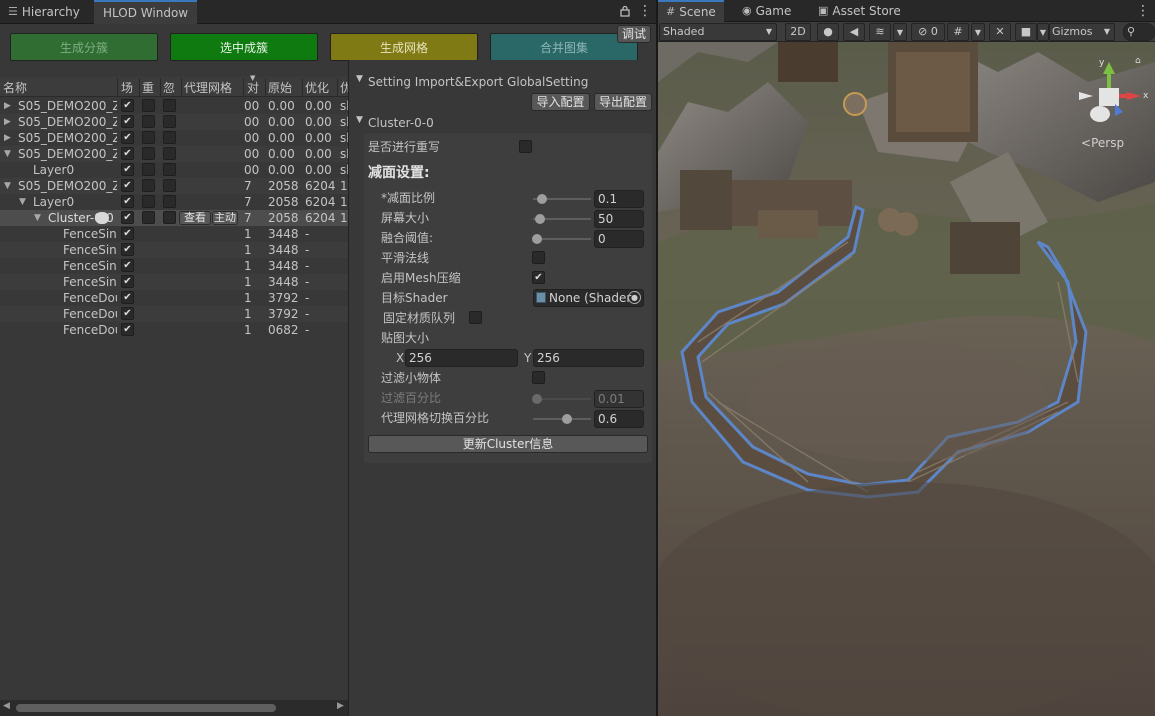  Describe the element at coordinates (478, 82) in the screenshot. I see `global-setting-header: Setting Import&Export GlobalSetting` at that location.